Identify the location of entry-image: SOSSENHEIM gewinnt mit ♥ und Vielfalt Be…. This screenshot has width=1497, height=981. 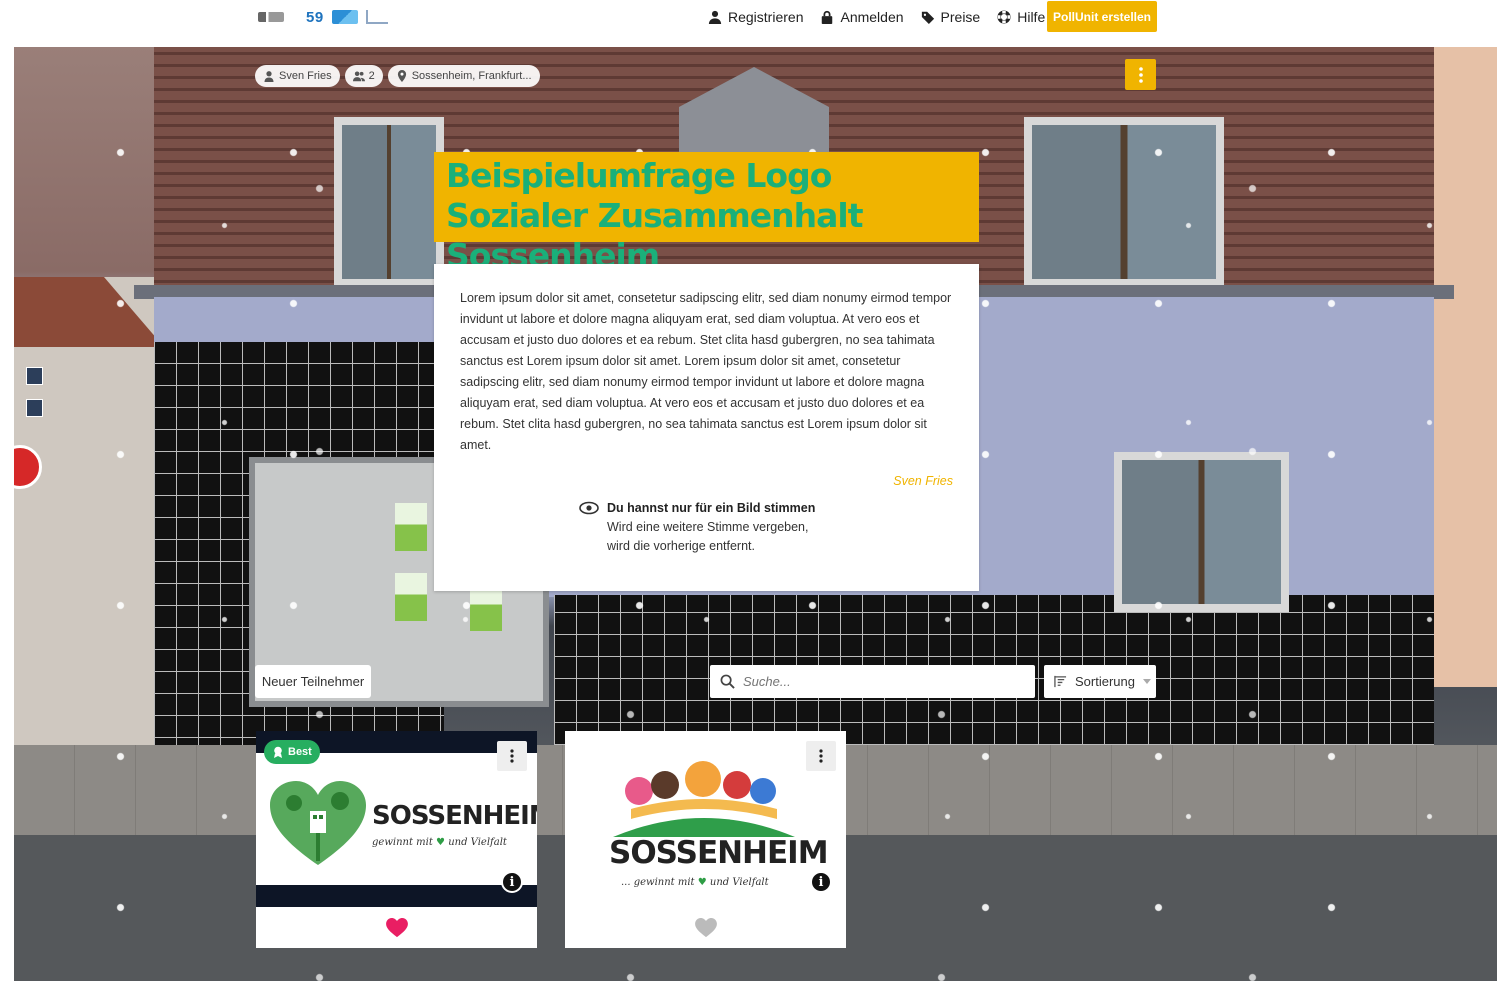
(396, 819).